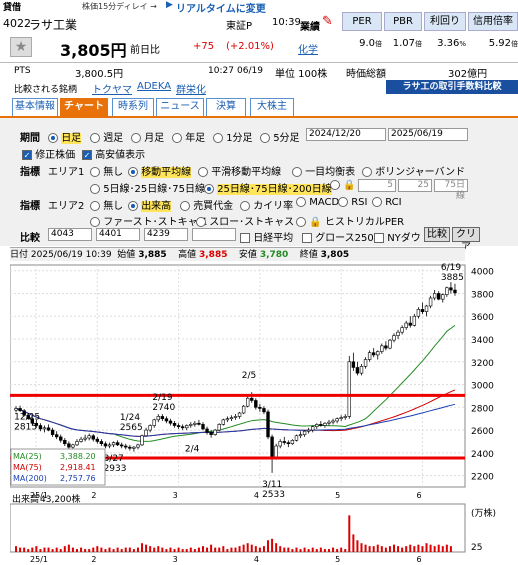 The height and width of the screenshot is (565, 518). Describe the element at coordinates (180, 107) in the screenshot. I see `tab-news: ニュース` at that location.